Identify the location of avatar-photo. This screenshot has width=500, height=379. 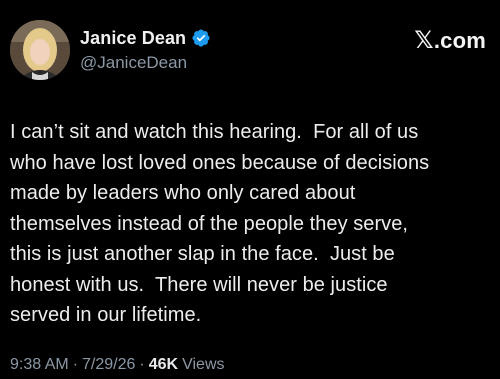
(40, 50).